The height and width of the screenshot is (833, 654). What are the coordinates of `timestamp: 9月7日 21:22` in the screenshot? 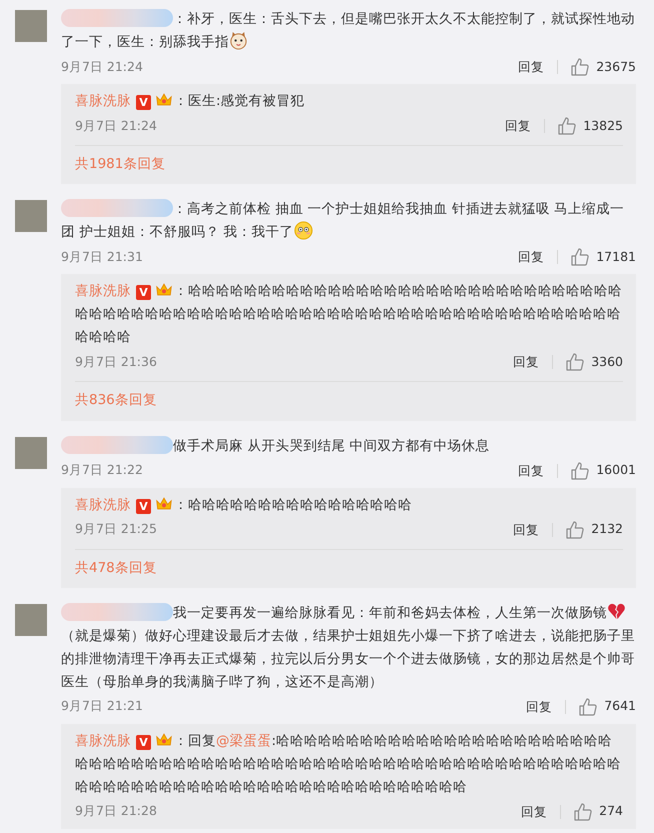 It's located at (102, 470).